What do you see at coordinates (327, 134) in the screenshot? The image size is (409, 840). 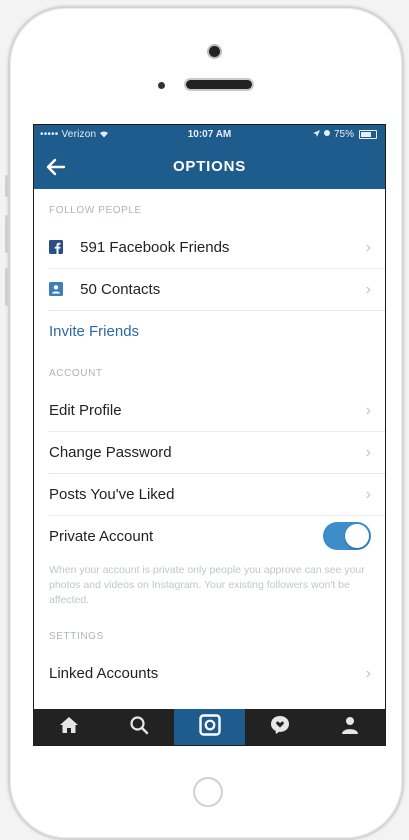 I see `alarm-icon` at bounding box center [327, 134].